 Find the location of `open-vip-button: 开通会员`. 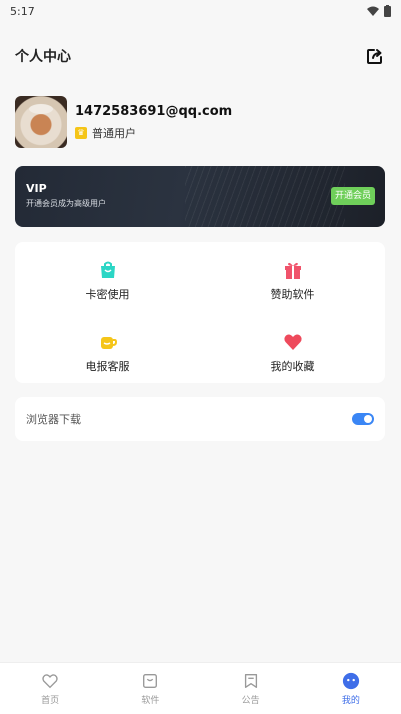

open-vip-button: 开通会员 is located at coordinates (352, 196).